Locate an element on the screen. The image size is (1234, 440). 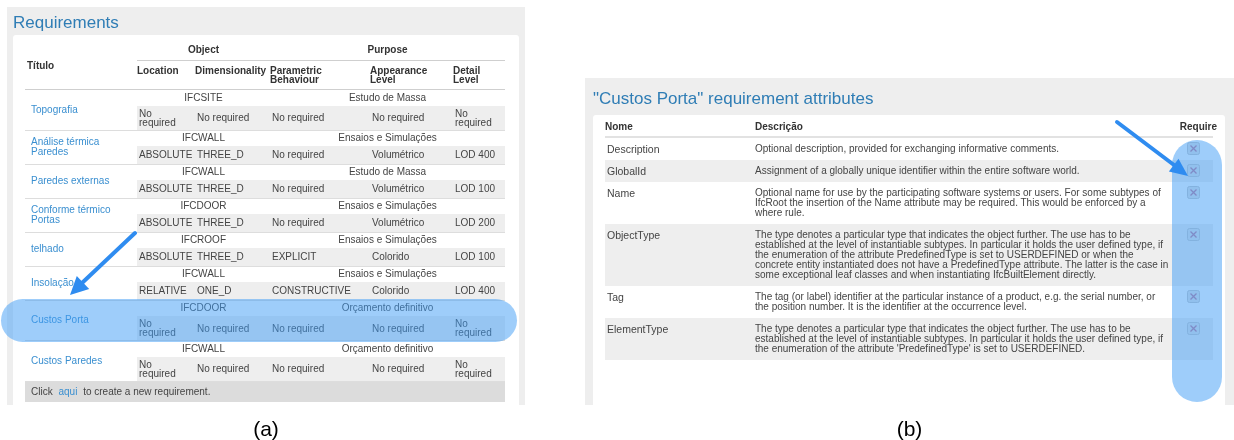
group-header: Object is located at coordinates (203, 49).